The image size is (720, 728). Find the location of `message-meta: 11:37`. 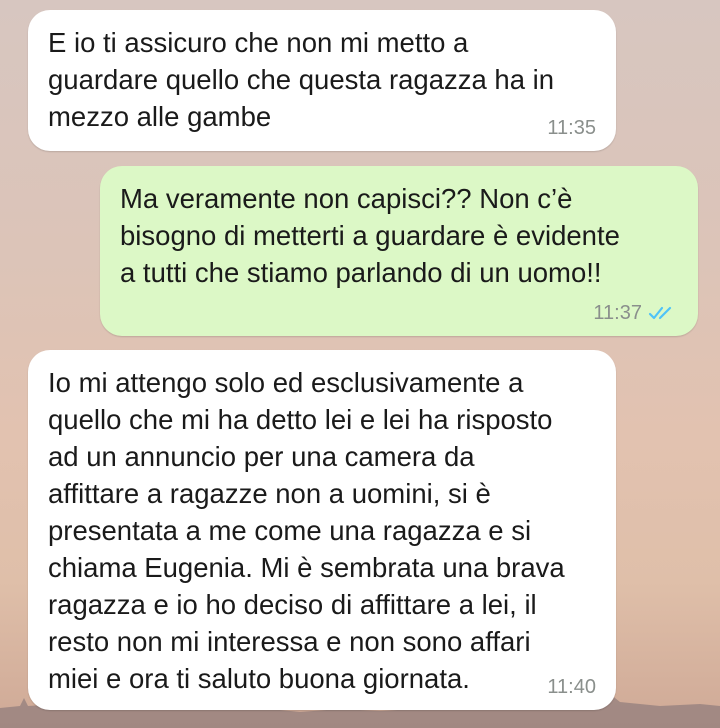

message-meta: 11:37 is located at coordinates (635, 313).